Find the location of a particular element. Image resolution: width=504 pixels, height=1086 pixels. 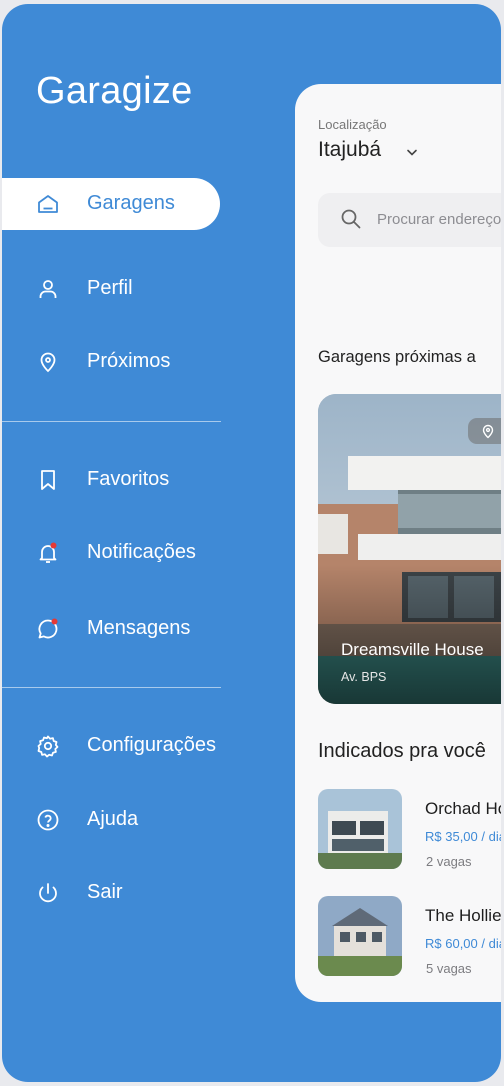

list-item: The Hollies R$ 60,00 / dia 5 vagas is located at coordinates (409, 937).